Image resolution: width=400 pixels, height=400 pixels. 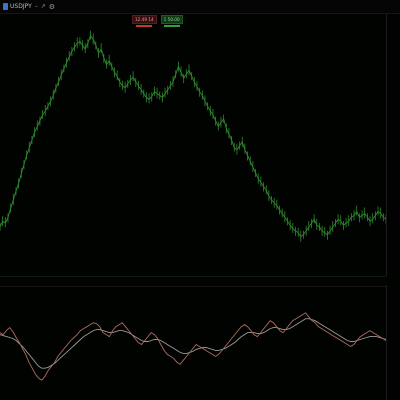 I want to click on legend-item-fast: 12.49 14, so click(x=144, y=21).